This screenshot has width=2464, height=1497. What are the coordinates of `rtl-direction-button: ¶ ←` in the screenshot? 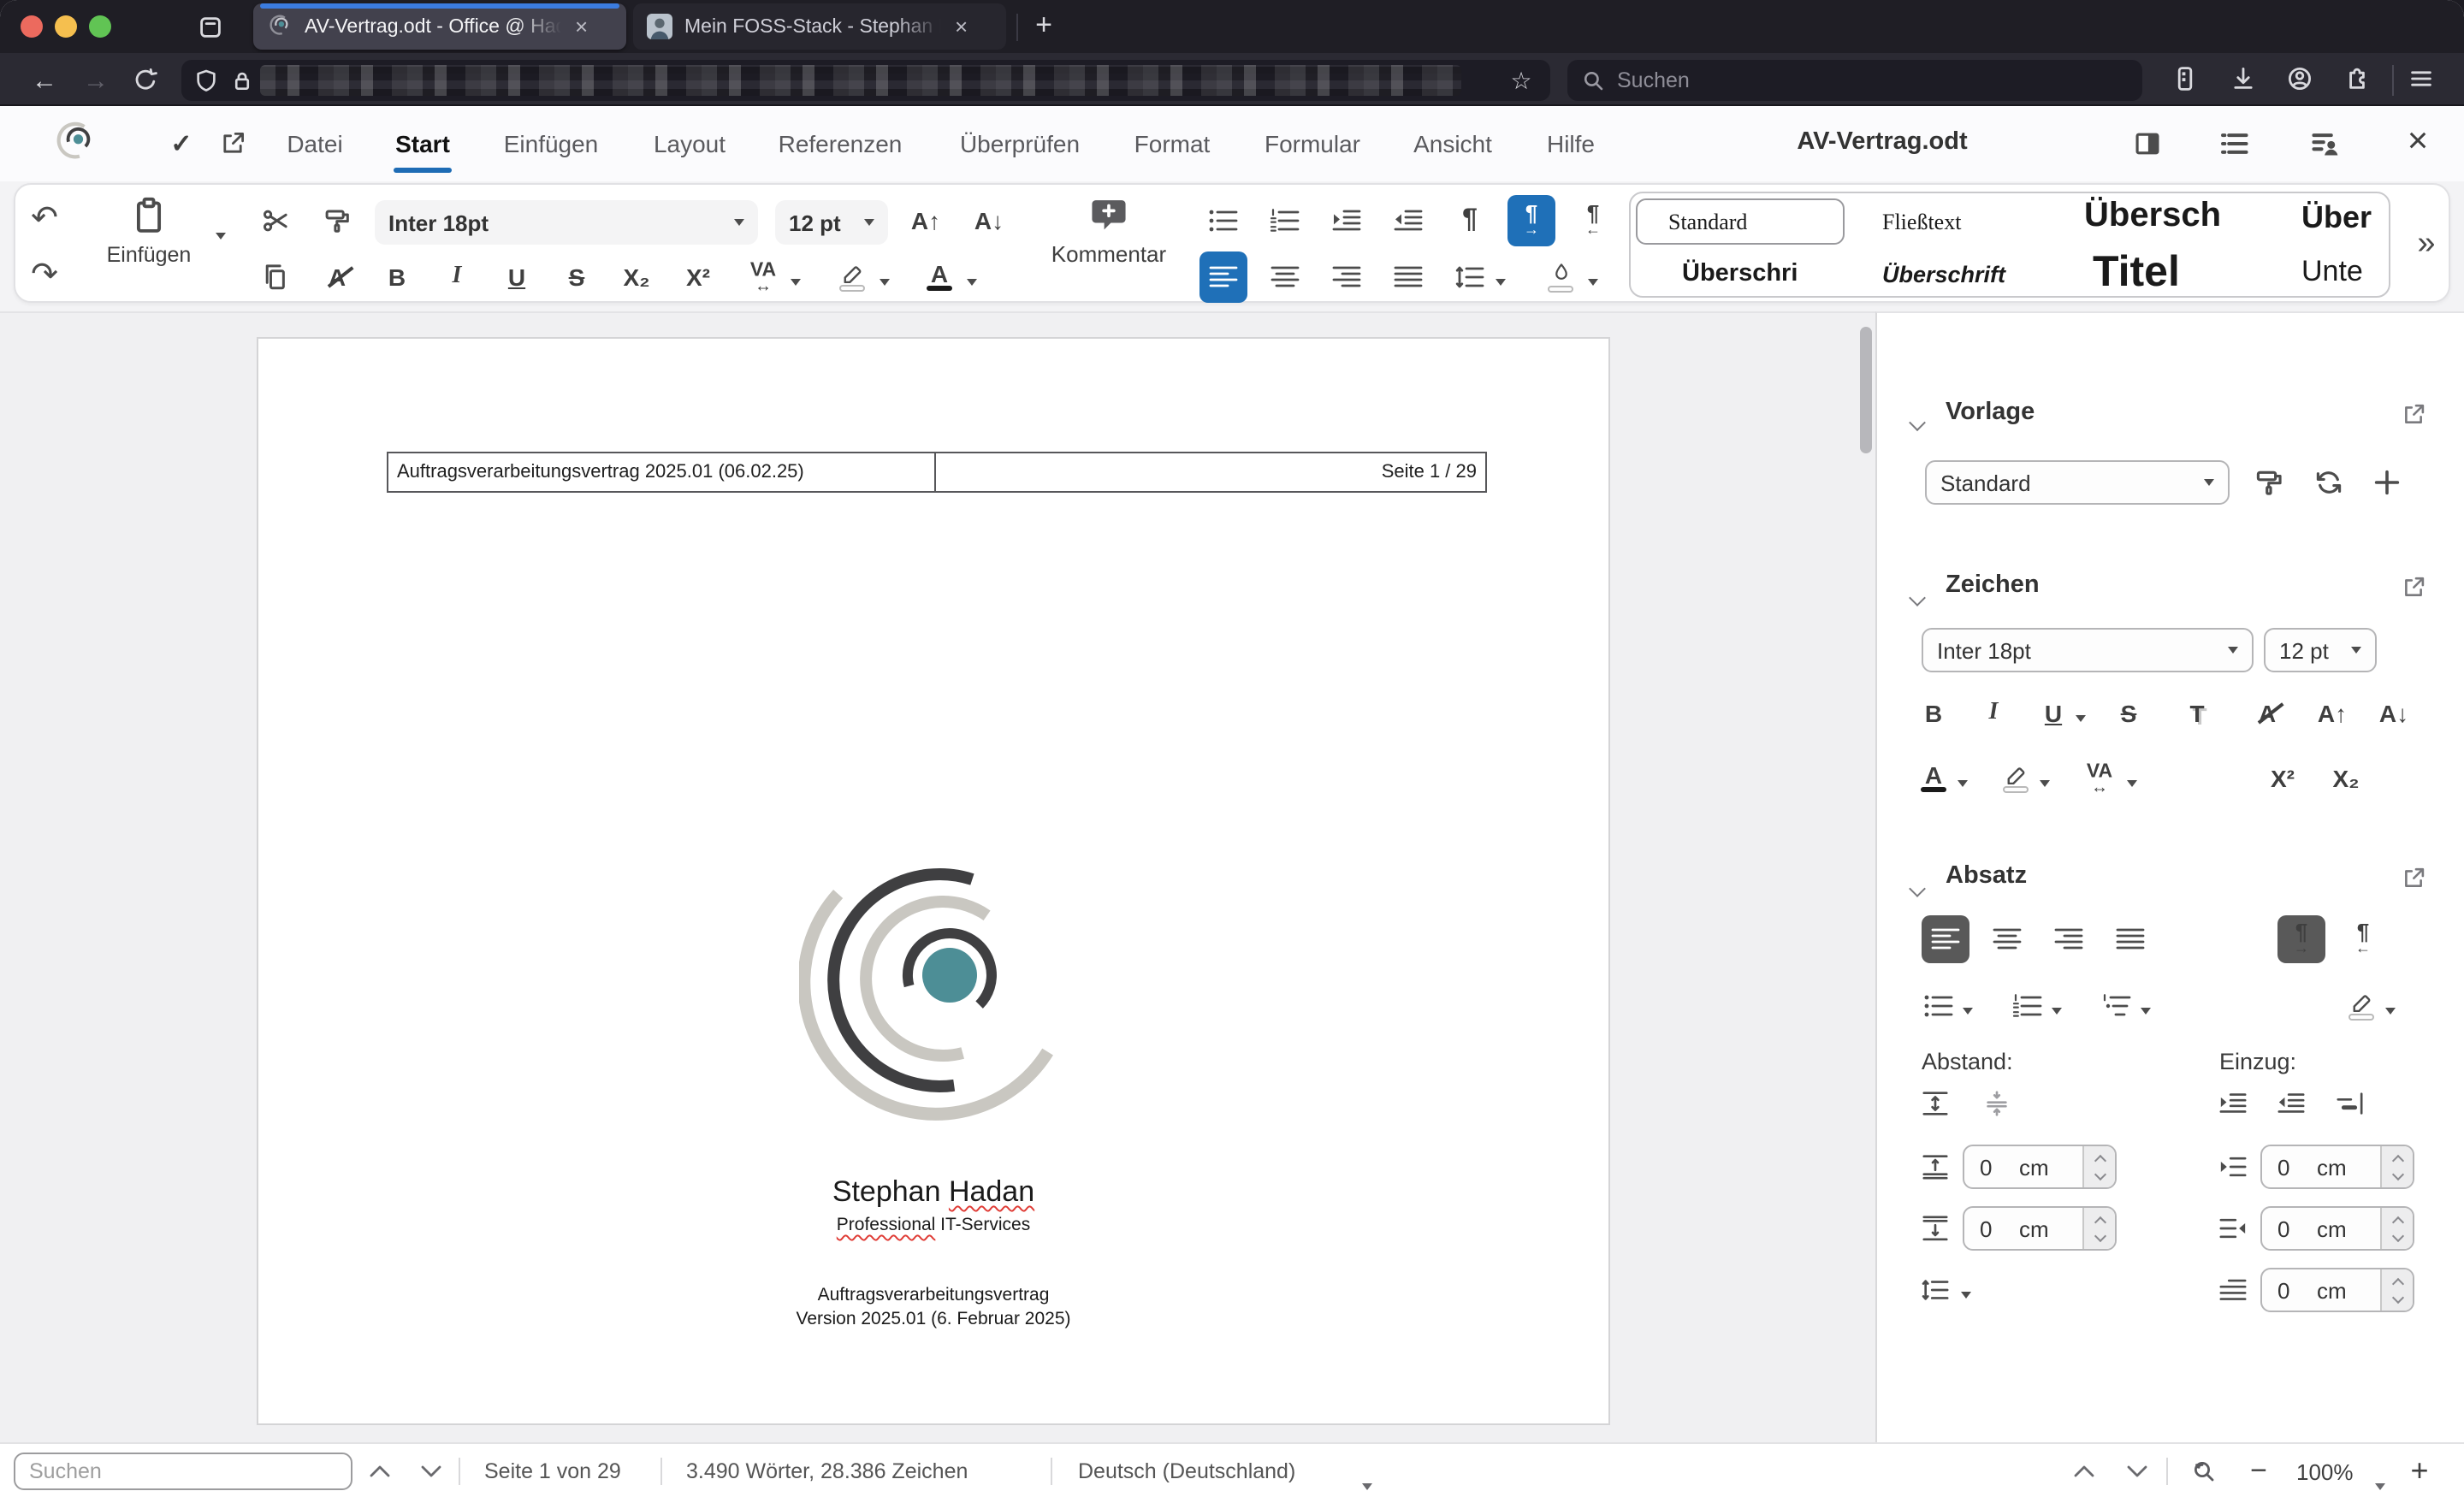 It's located at (1593, 219).